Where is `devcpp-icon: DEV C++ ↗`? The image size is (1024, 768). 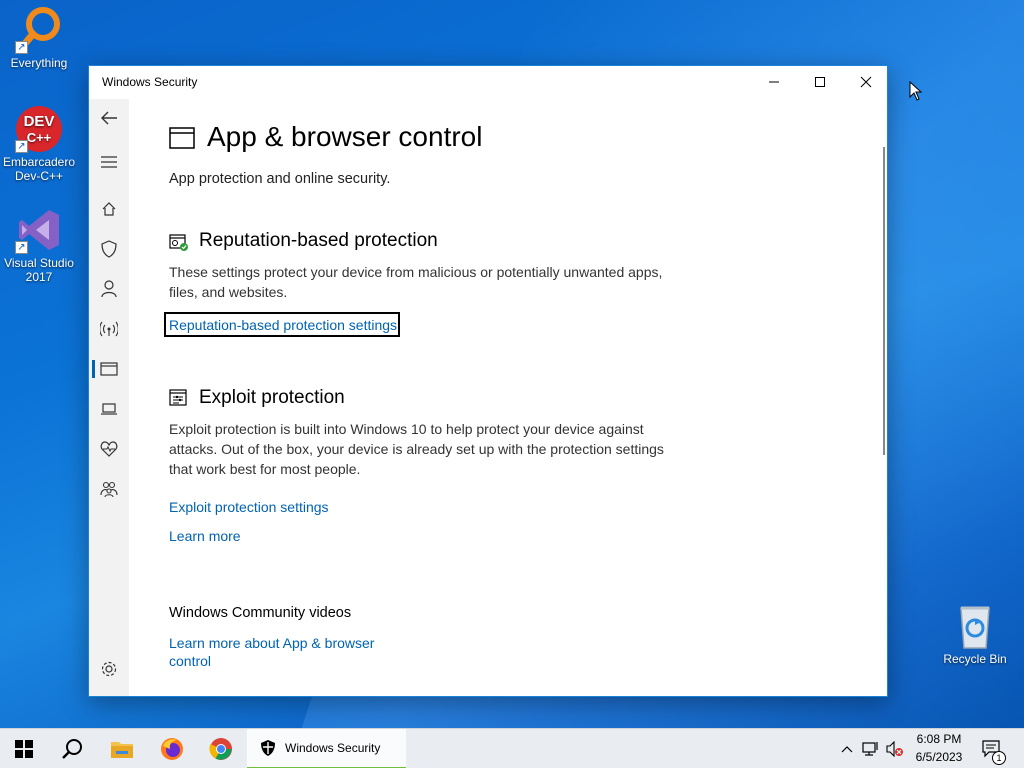
devcpp-icon: DEV C++ ↗ is located at coordinates (39, 129).